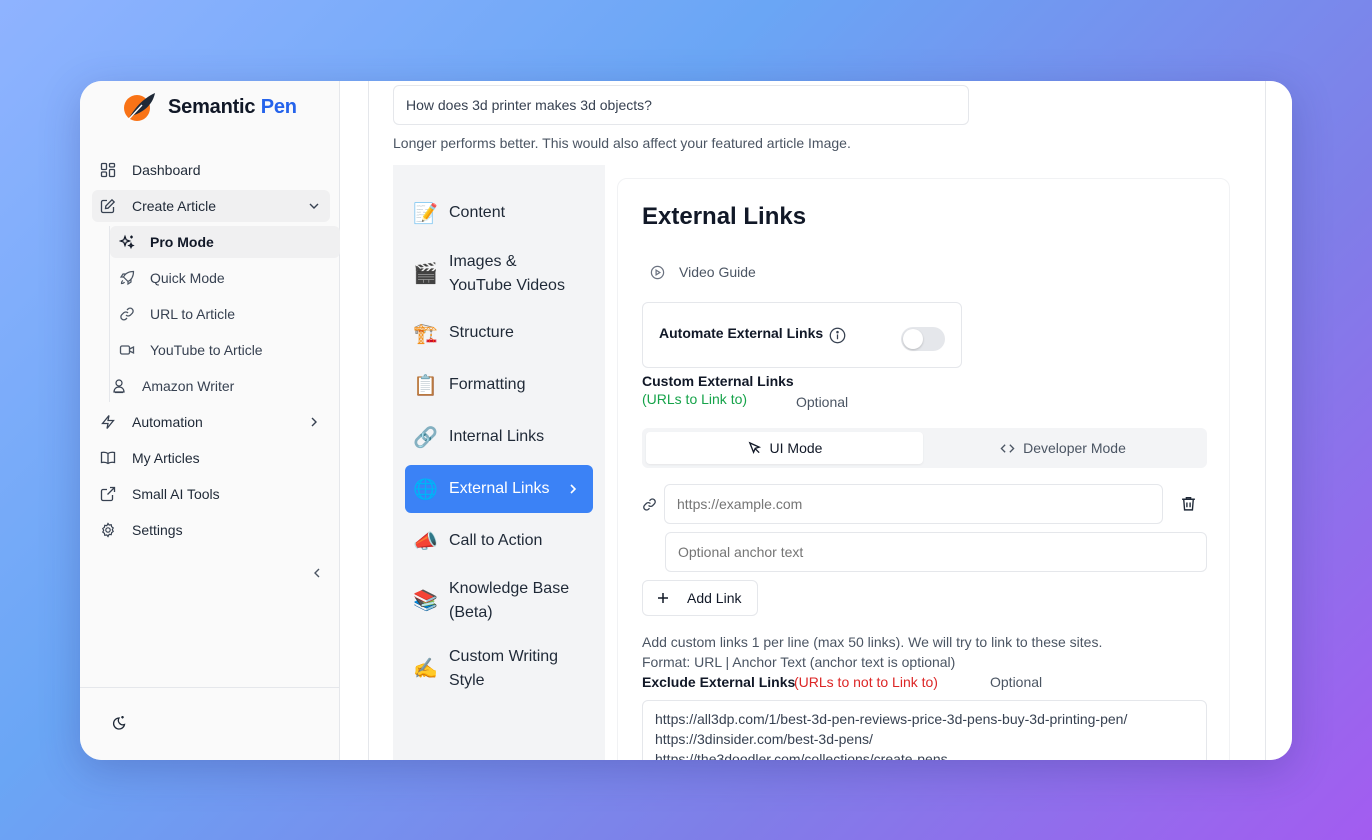  Describe the element at coordinates (174, 206) in the screenshot. I see `sidebar-item-label: Create Article` at that location.